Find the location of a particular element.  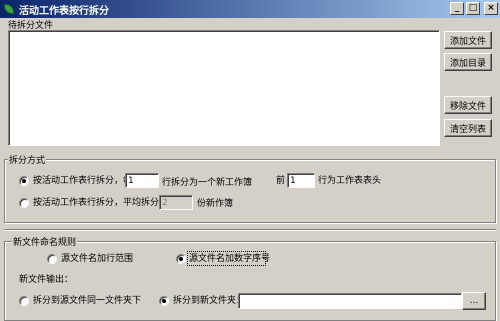

split-even-radio is located at coordinates (24, 203).